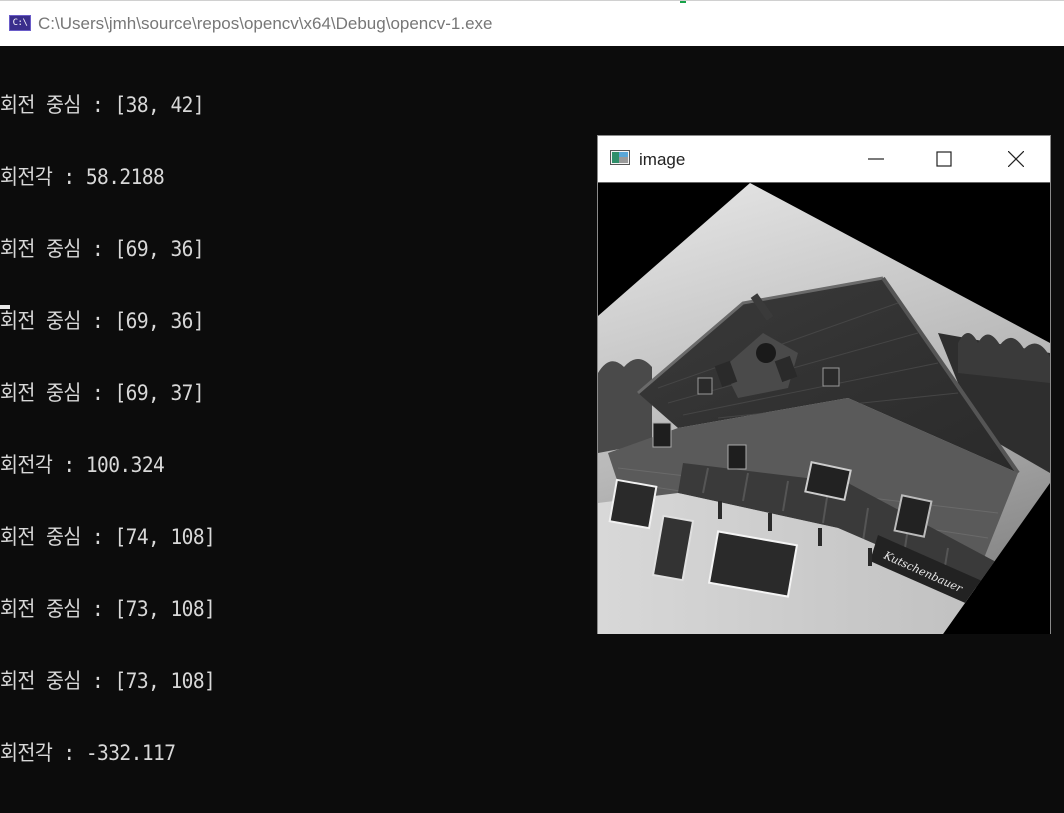 This screenshot has height=813, width=1064. I want to click on console-app-icon: C:\, so click(20, 23).